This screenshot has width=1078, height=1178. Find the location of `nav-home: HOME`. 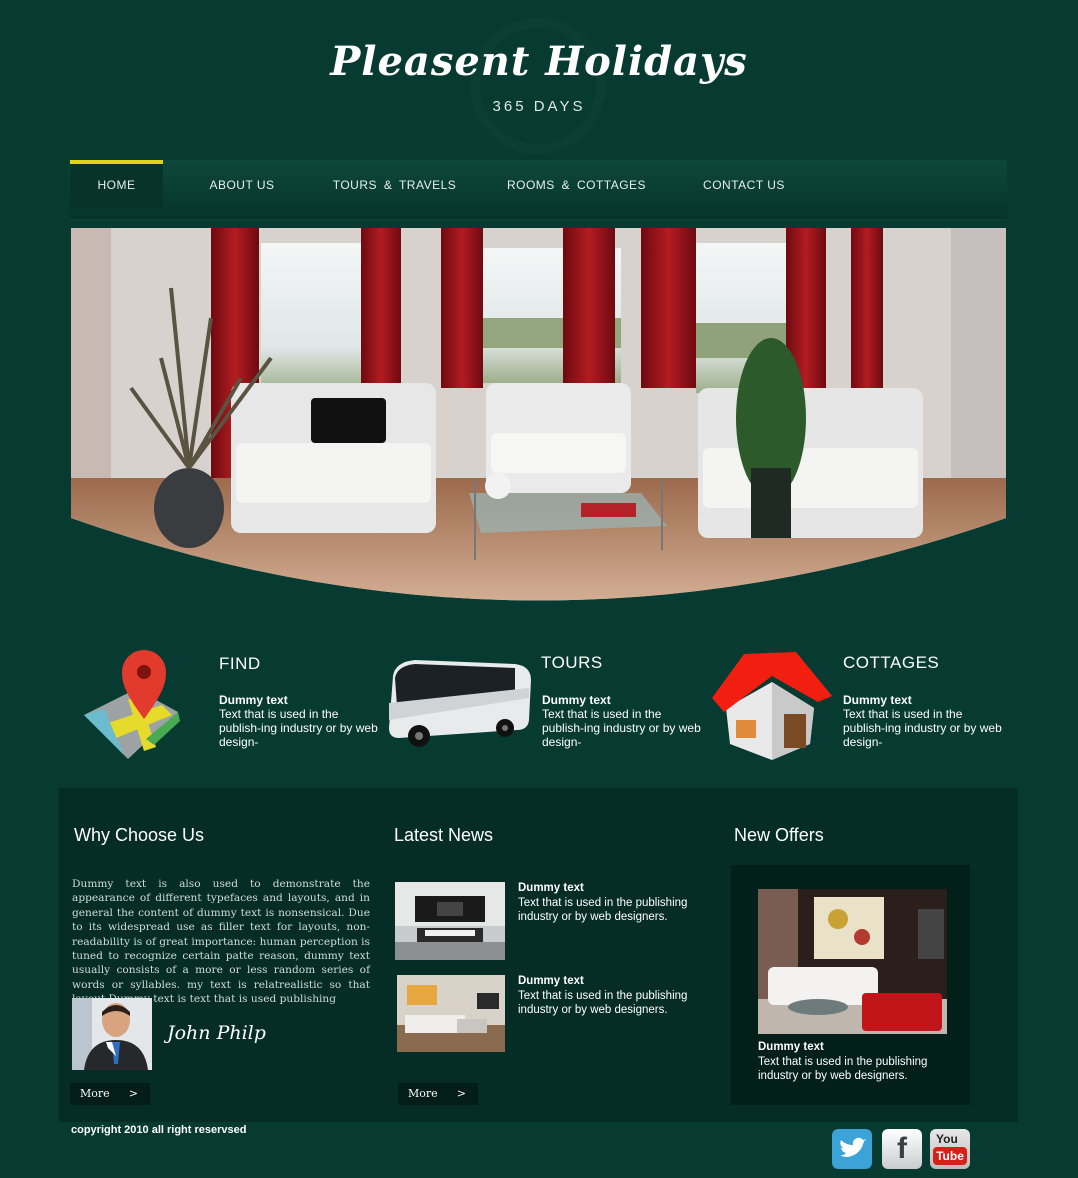

nav-home: HOME is located at coordinates (116, 184).